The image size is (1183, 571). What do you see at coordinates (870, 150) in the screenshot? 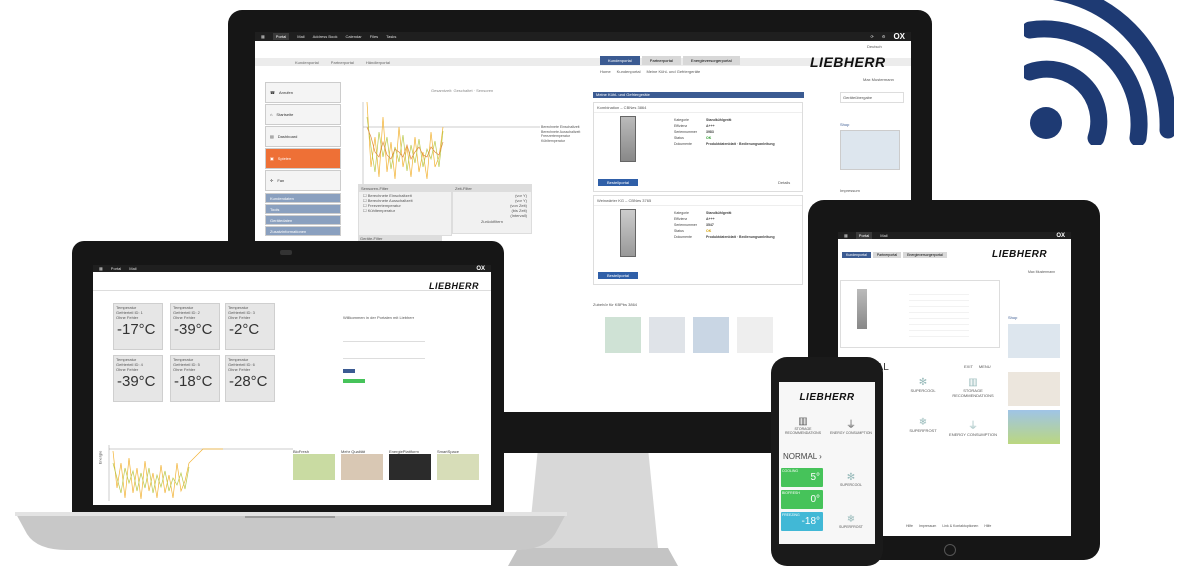
I see `shop-image` at bounding box center [870, 150].